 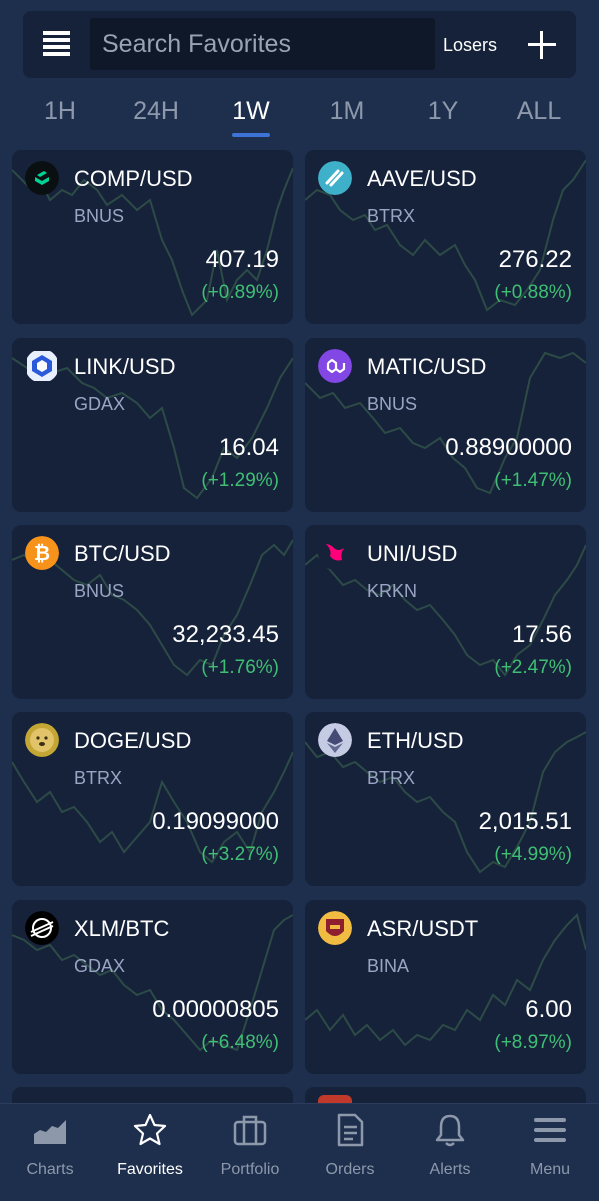 What do you see at coordinates (133, 740) in the screenshot?
I see `pair-name: DOGE/USD` at bounding box center [133, 740].